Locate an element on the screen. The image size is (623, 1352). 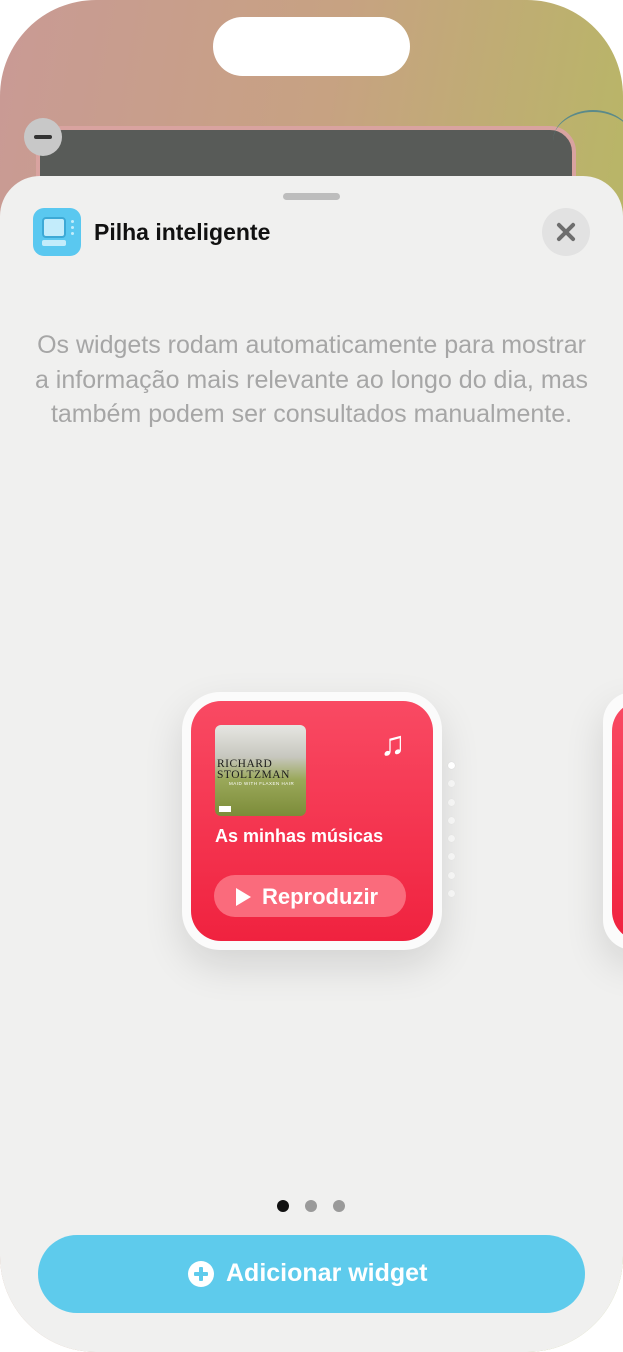
remove-widget-button is located at coordinates (43, 137).